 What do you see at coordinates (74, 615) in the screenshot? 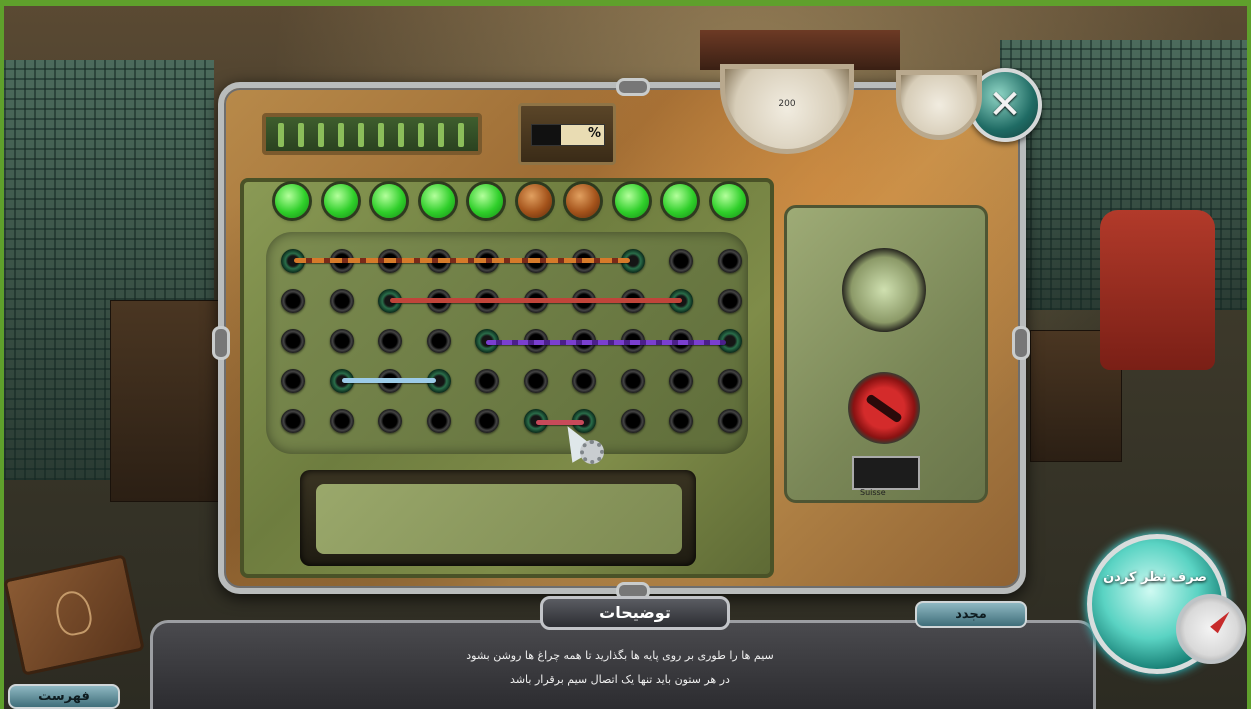
I see `journal-icon` at bounding box center [74, 615].